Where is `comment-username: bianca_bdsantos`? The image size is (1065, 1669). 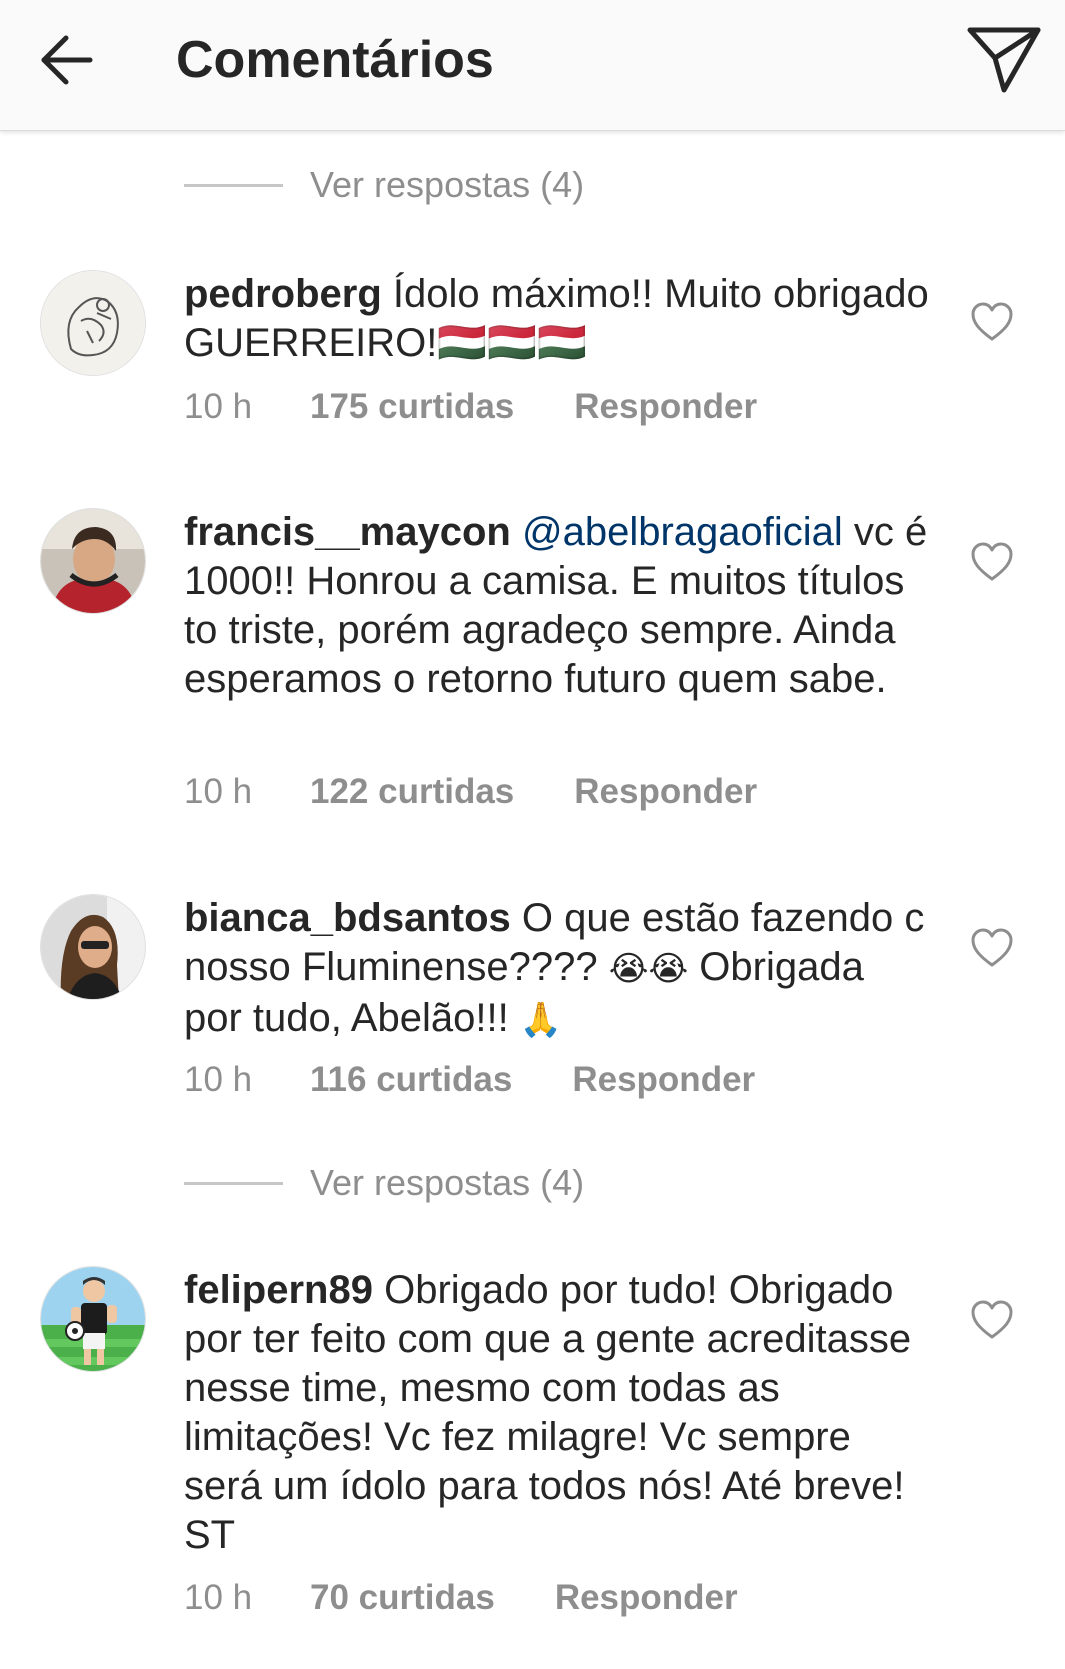
comment-username: bianca_bdsantos is located at coordinates (347, 918).